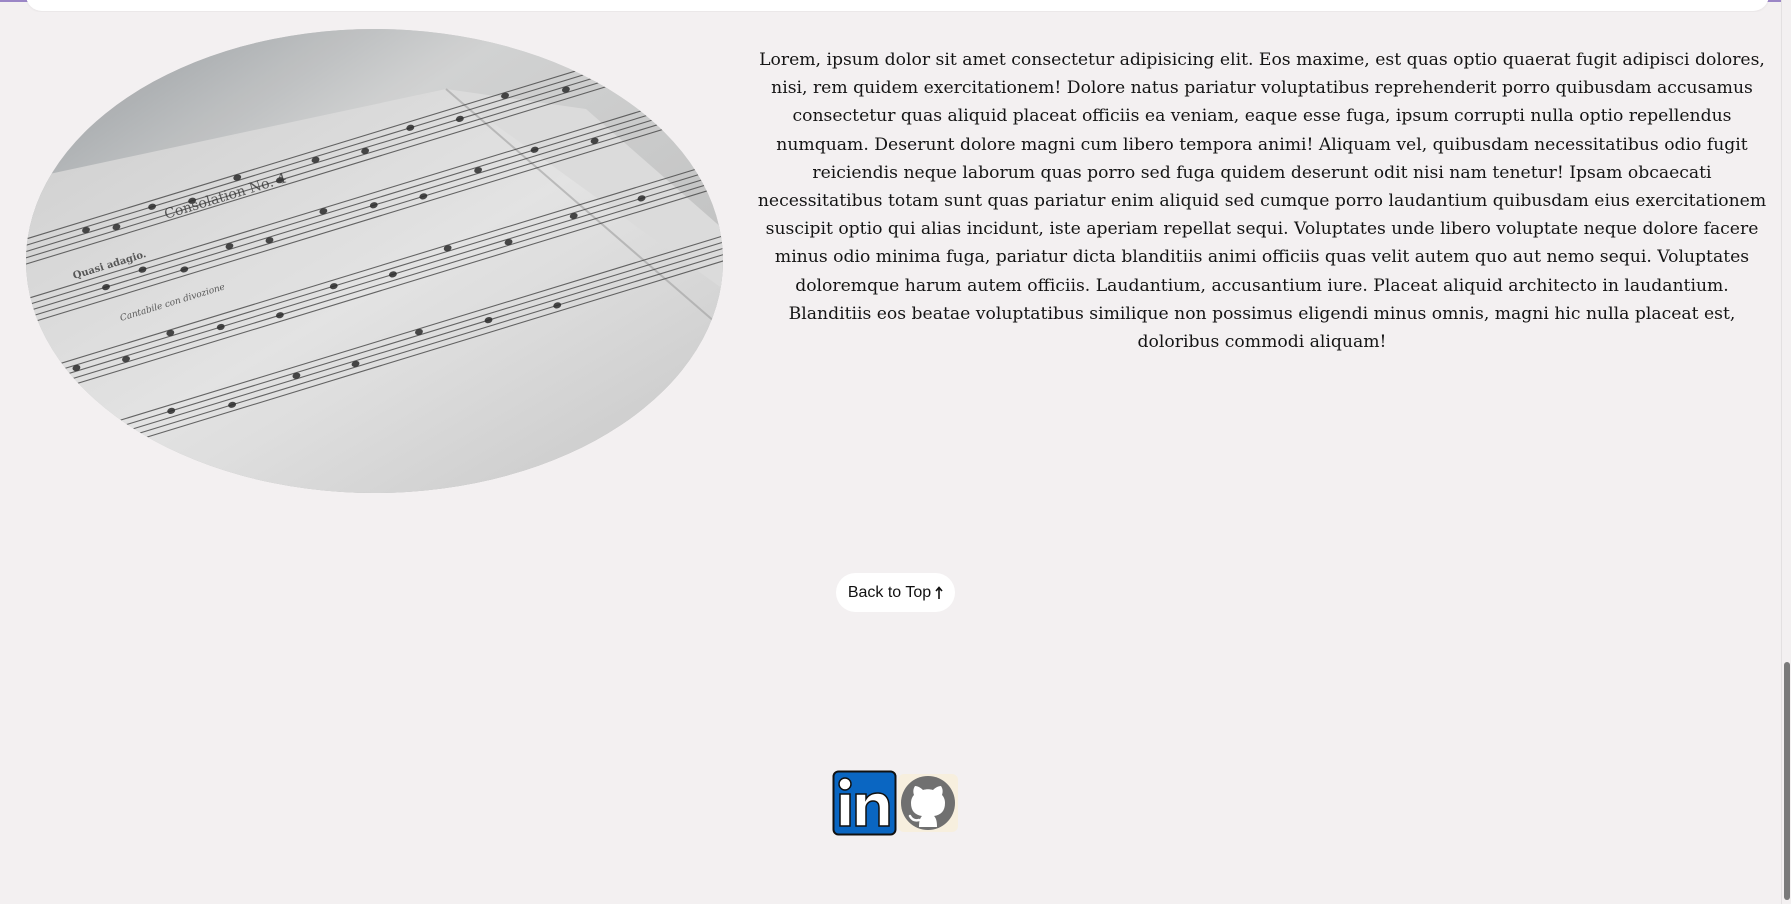 The width and height of the screenshot is (1791, 904). I want to click on back-to-top-label: Back to Top, so click(889, 592).